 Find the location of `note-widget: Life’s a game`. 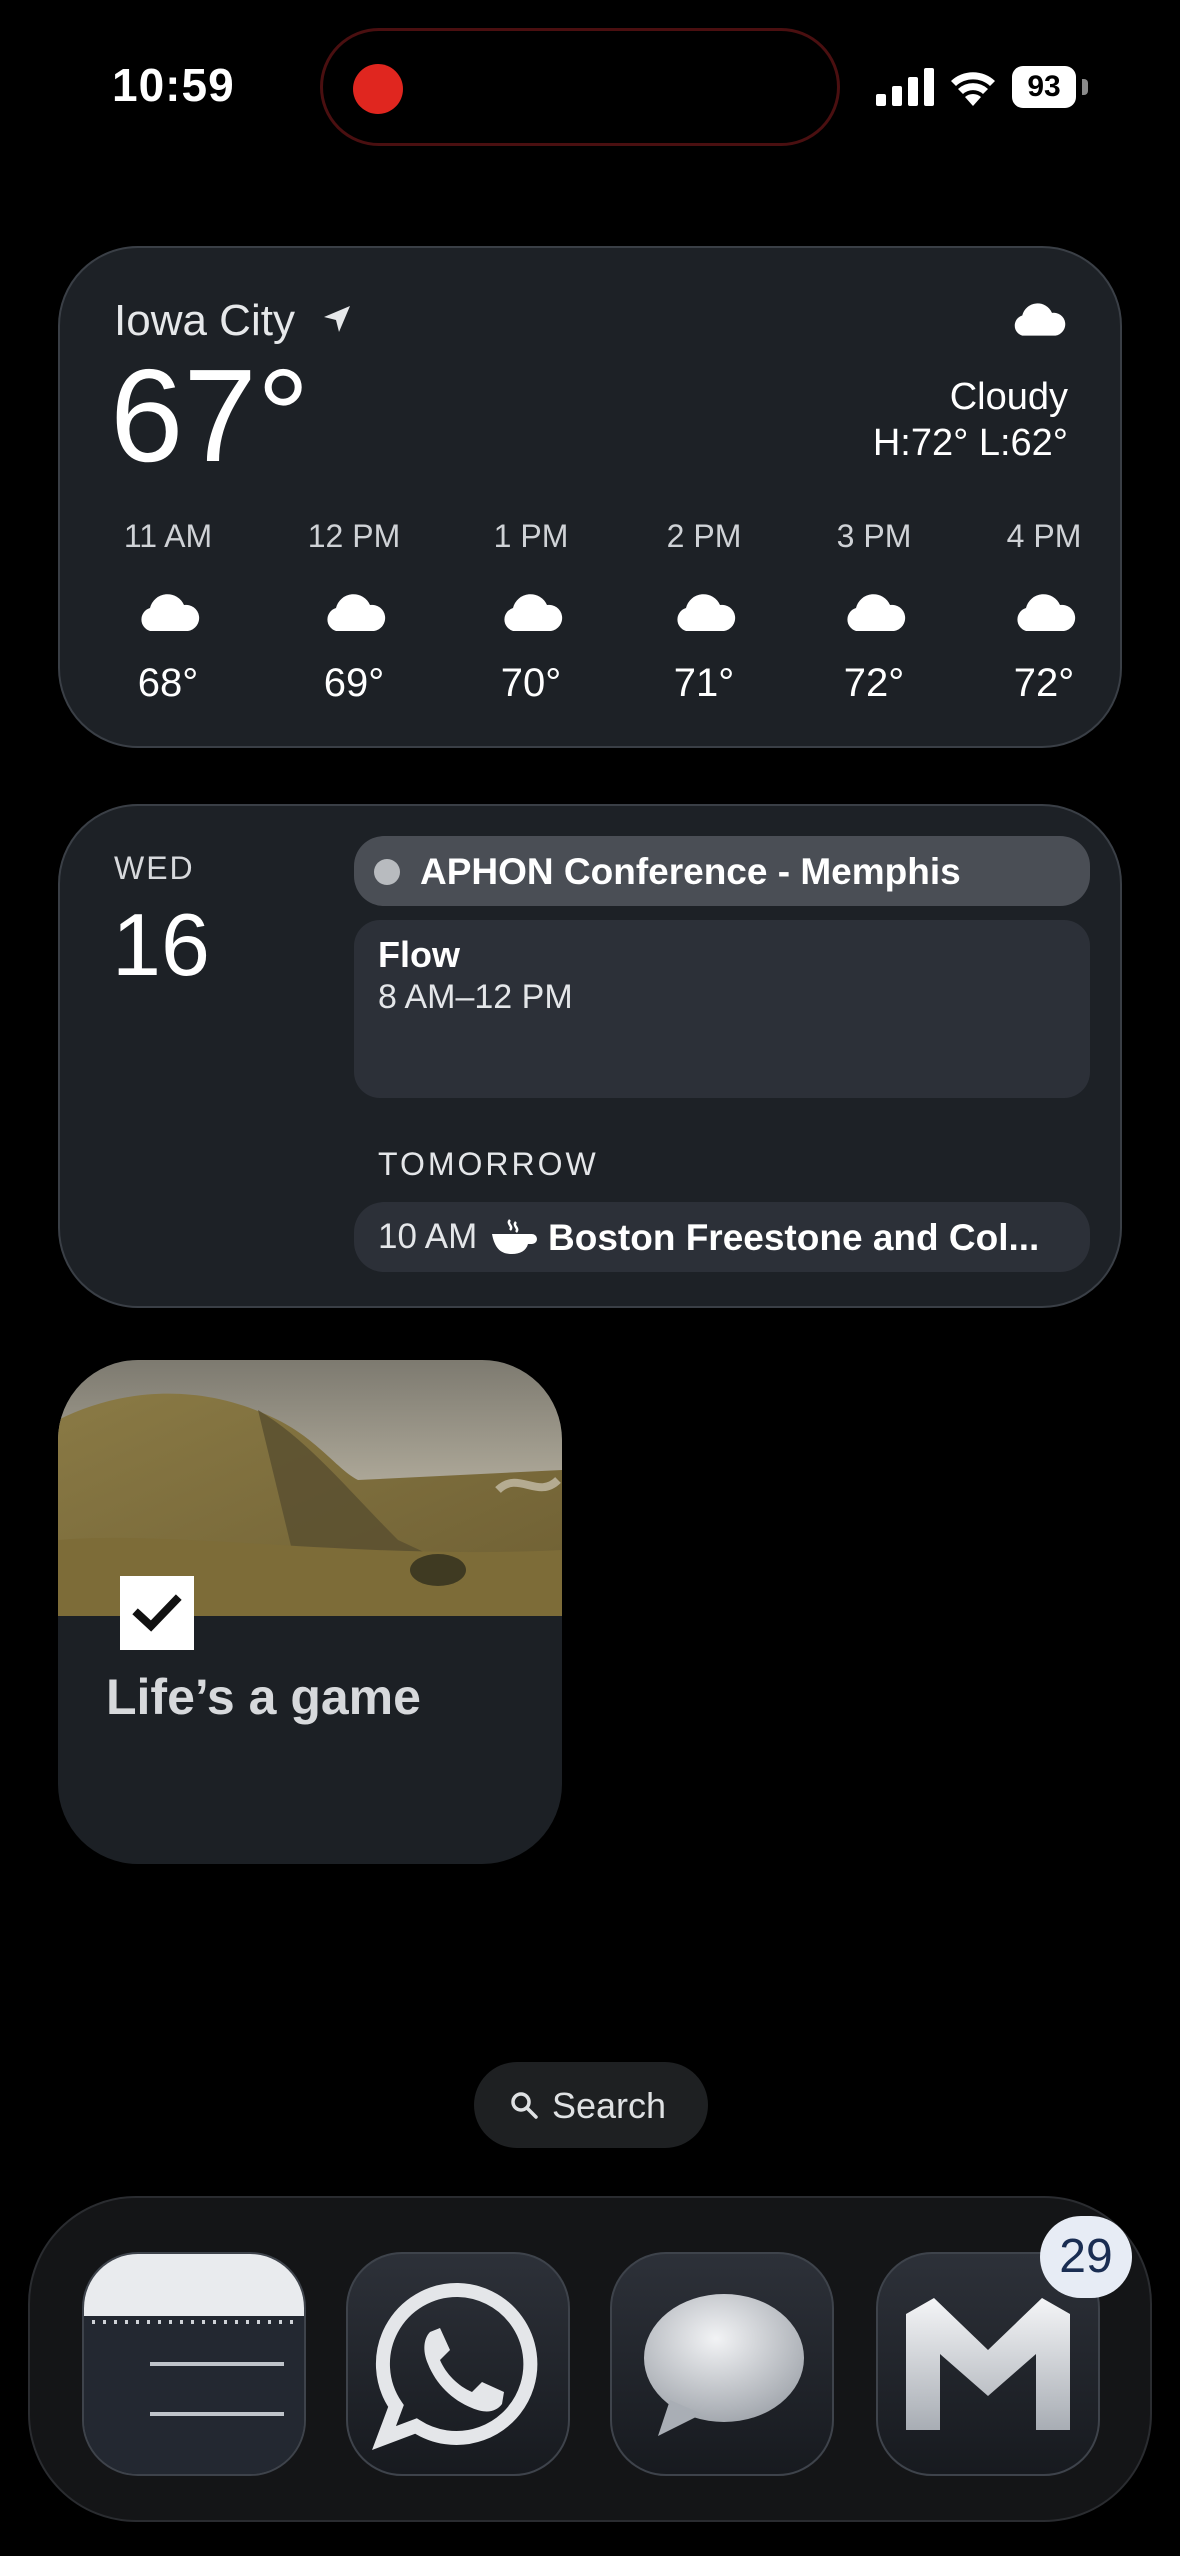

note-widget: Life’s a game is located at coordinates (310, 1612).